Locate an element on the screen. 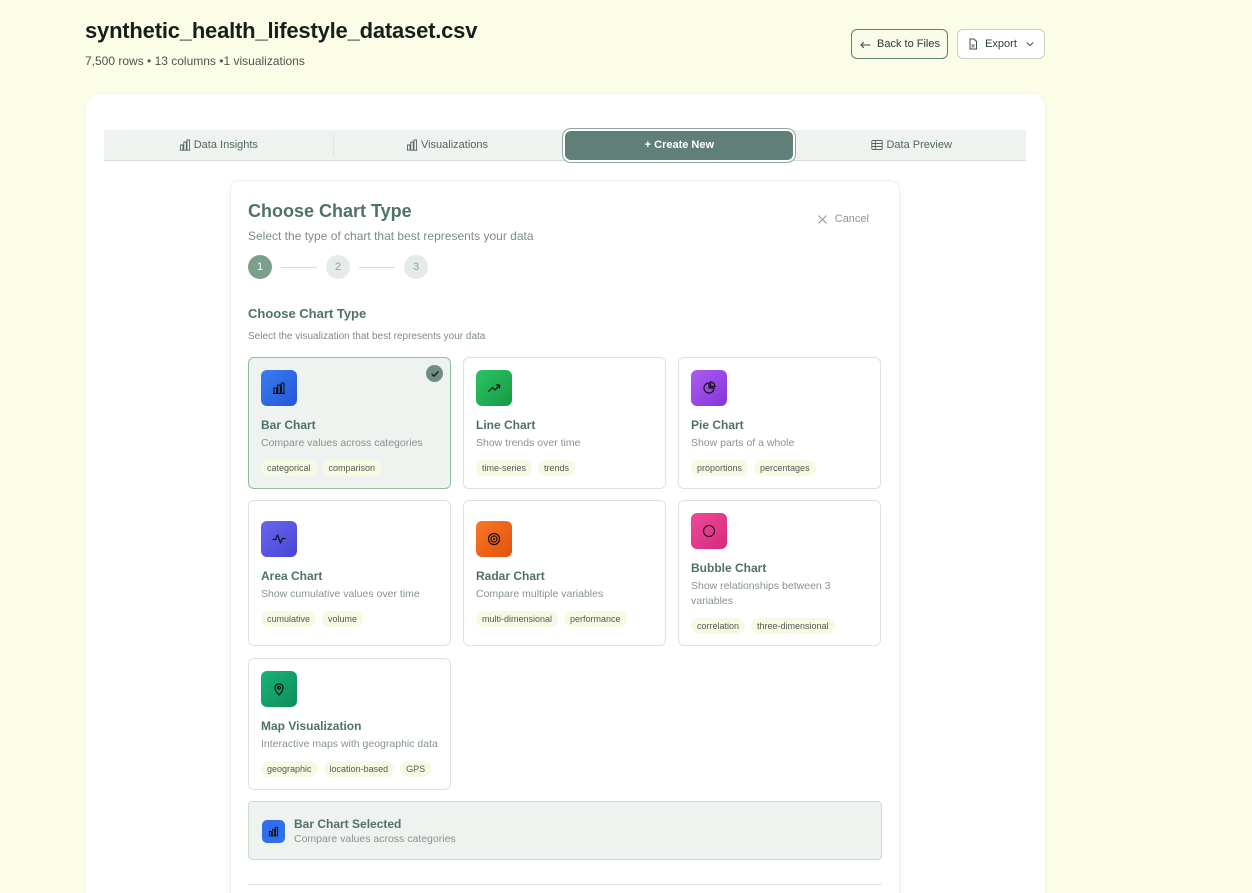  tag: location-based is located at coordinates (359, 769).